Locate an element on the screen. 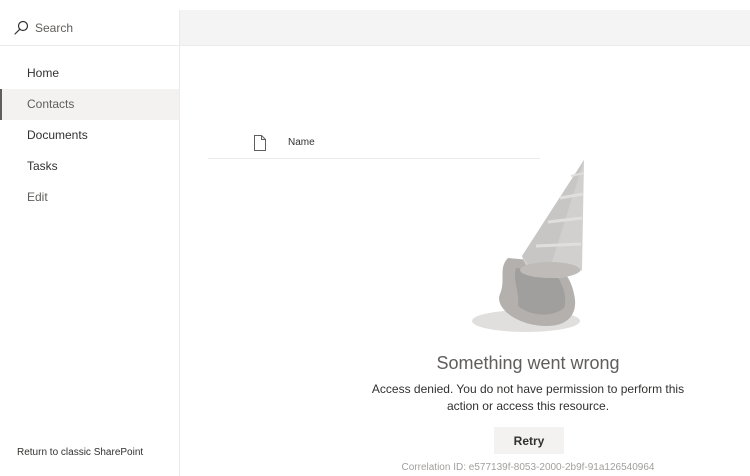 The height and width of the screenshot is (476, 750). nav-item-home: Home is located at coordinates (89, 73).